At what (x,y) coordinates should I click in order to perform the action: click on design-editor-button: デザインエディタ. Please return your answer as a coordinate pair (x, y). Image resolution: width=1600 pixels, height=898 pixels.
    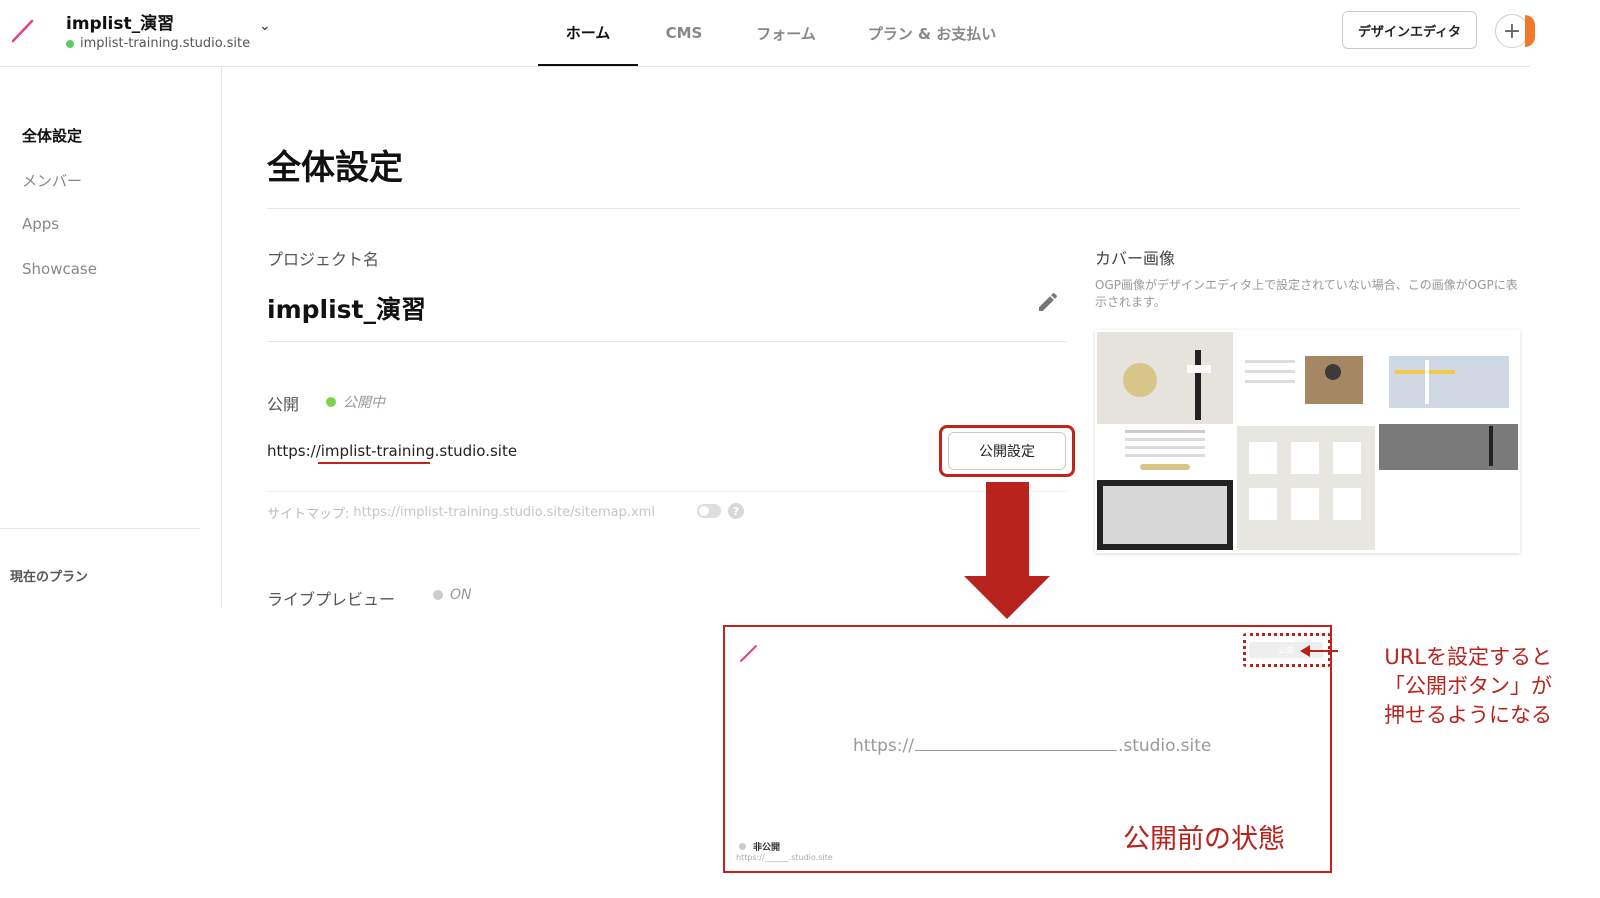
    Looking at the image, I should click on (1409, 30).